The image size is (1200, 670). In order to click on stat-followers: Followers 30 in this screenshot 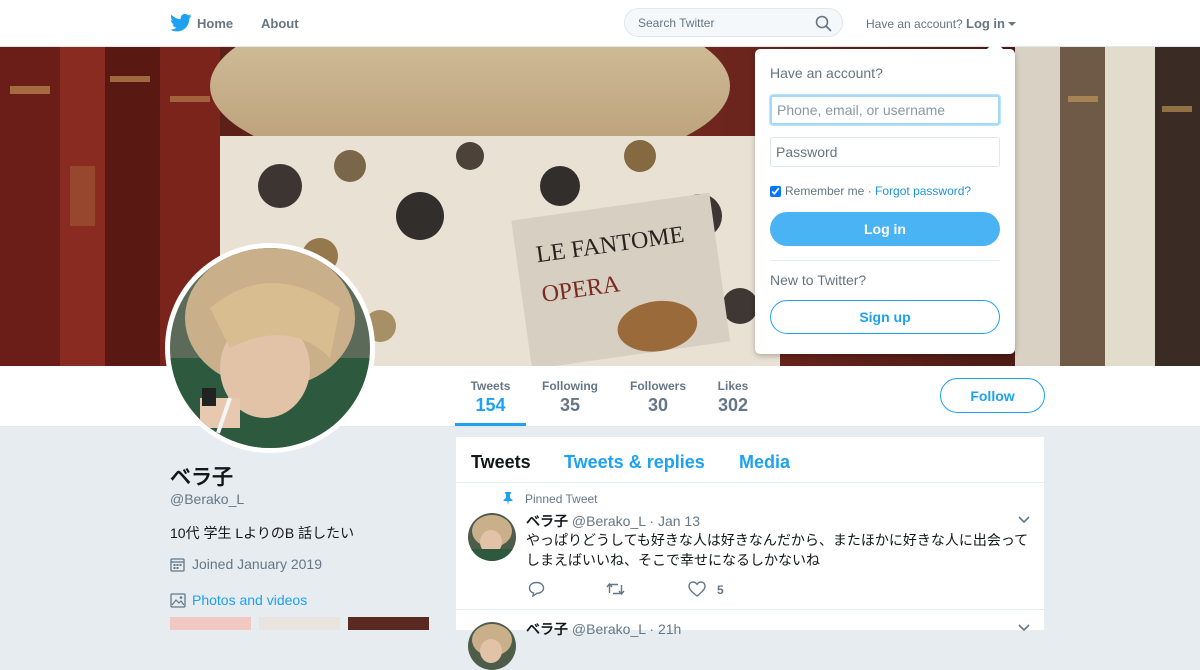, I will do `click(658, 396)`.